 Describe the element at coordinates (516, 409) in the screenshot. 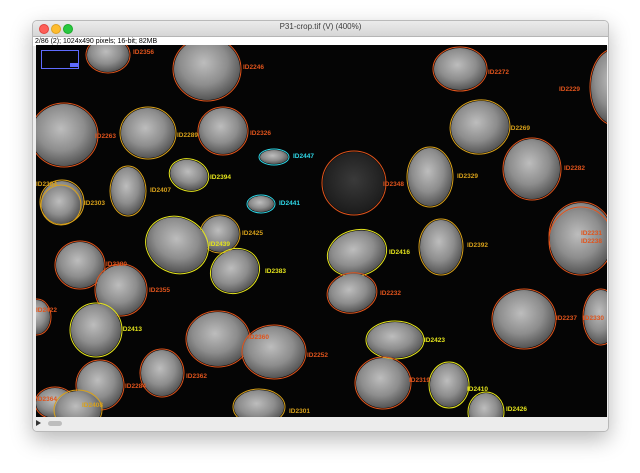

I see `roi-label: ID2426` at that location.